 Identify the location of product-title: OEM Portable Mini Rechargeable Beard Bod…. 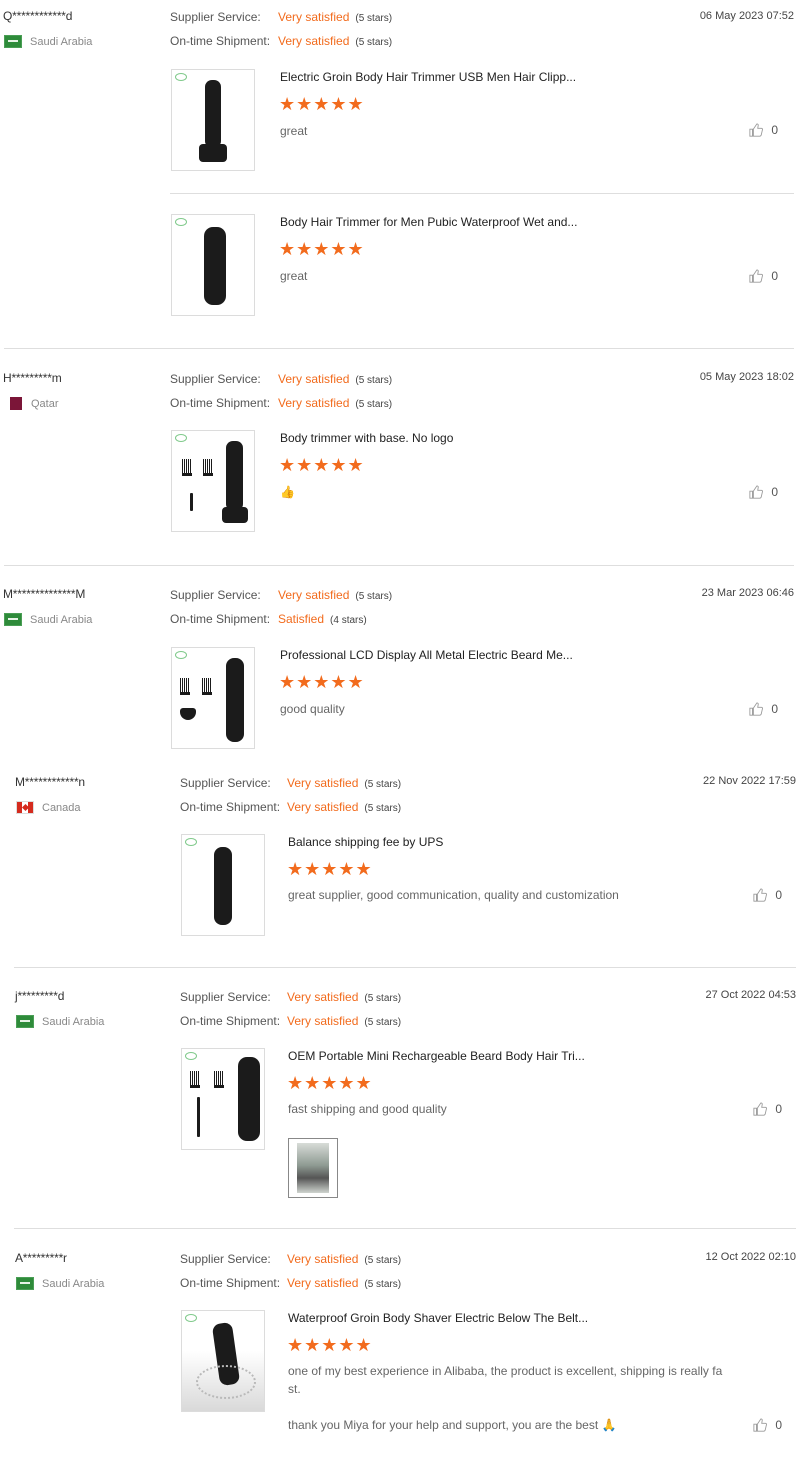
(436, 1056).